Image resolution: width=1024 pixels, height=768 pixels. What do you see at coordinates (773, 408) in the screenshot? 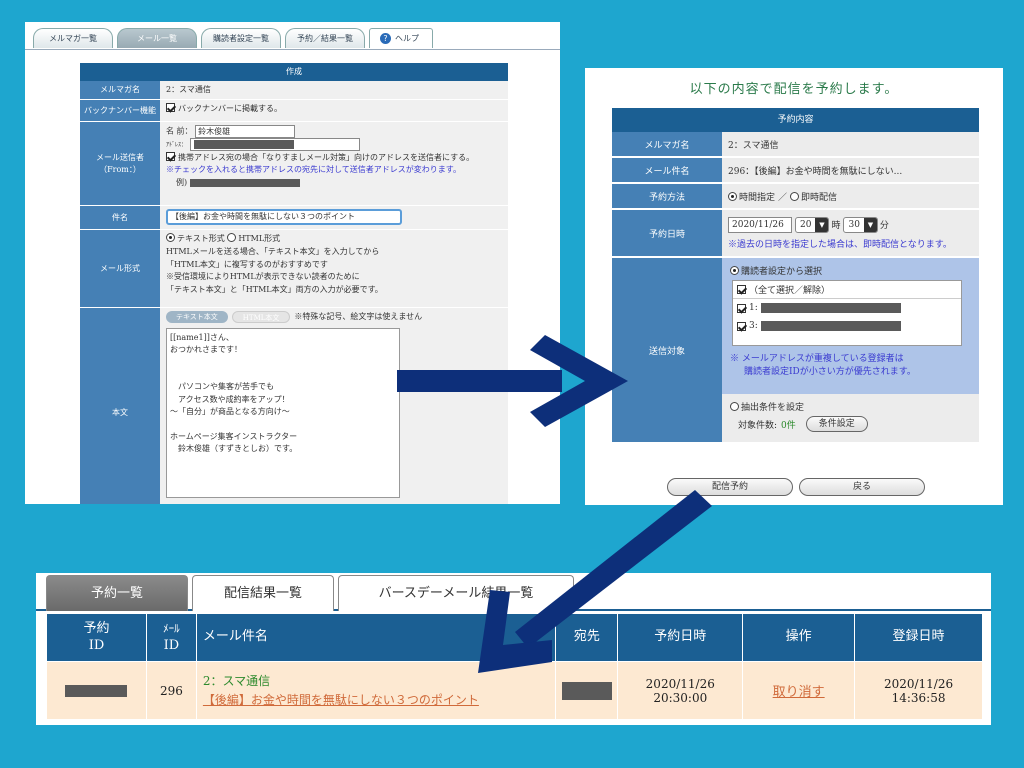
I see `target-condition-label: 抽出条件を設定` at bounding box center [773, 408].